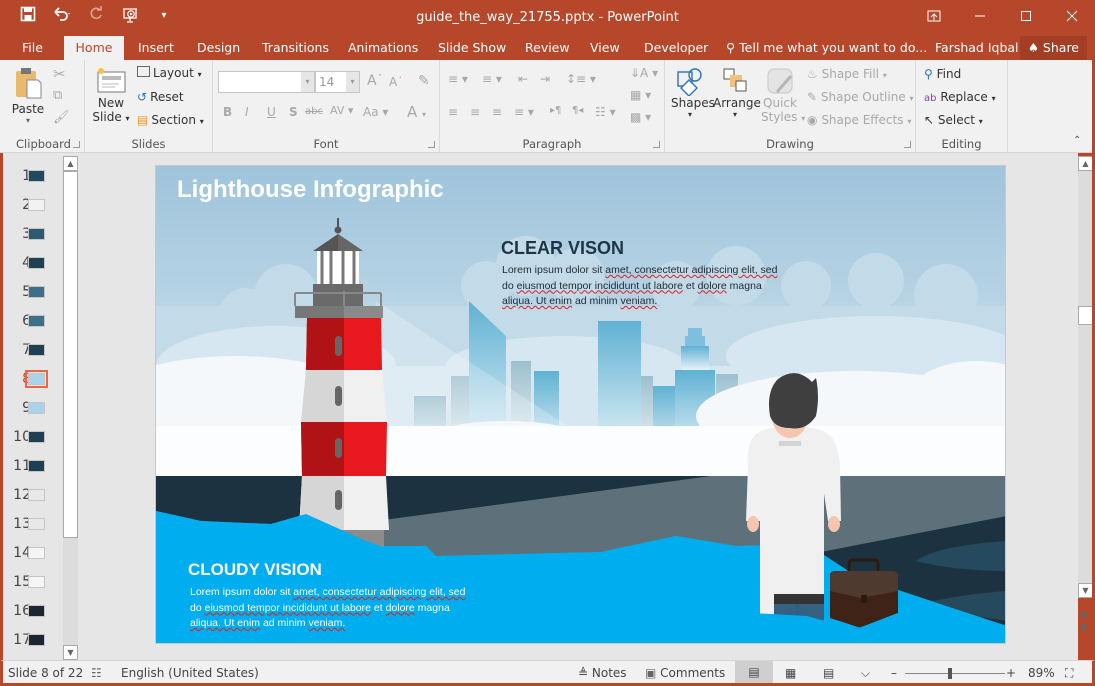 This screenshot has height=686, width=1095. Describe the element at coordinates (458, 79) in the screenshot. I see `bullets-icon: ≡ ▾` at that location.